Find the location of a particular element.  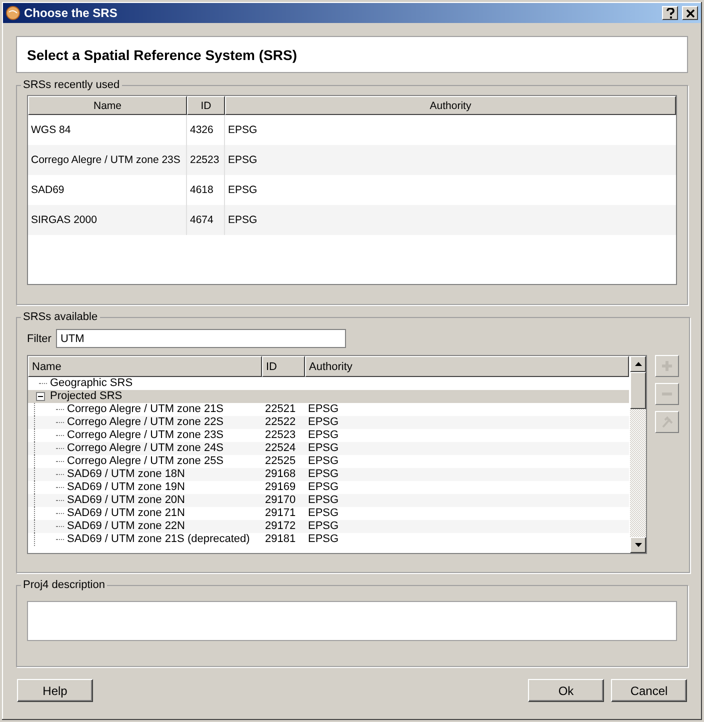

id-text: 22522 is located at coordinates (280, 422).